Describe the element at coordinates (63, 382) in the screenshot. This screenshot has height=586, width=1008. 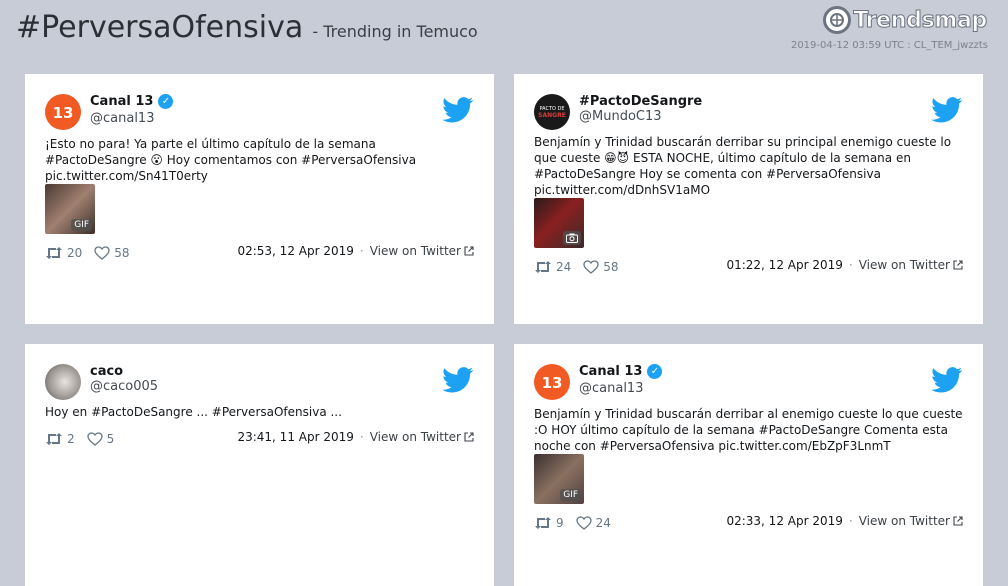
I see `avatar` at that location.